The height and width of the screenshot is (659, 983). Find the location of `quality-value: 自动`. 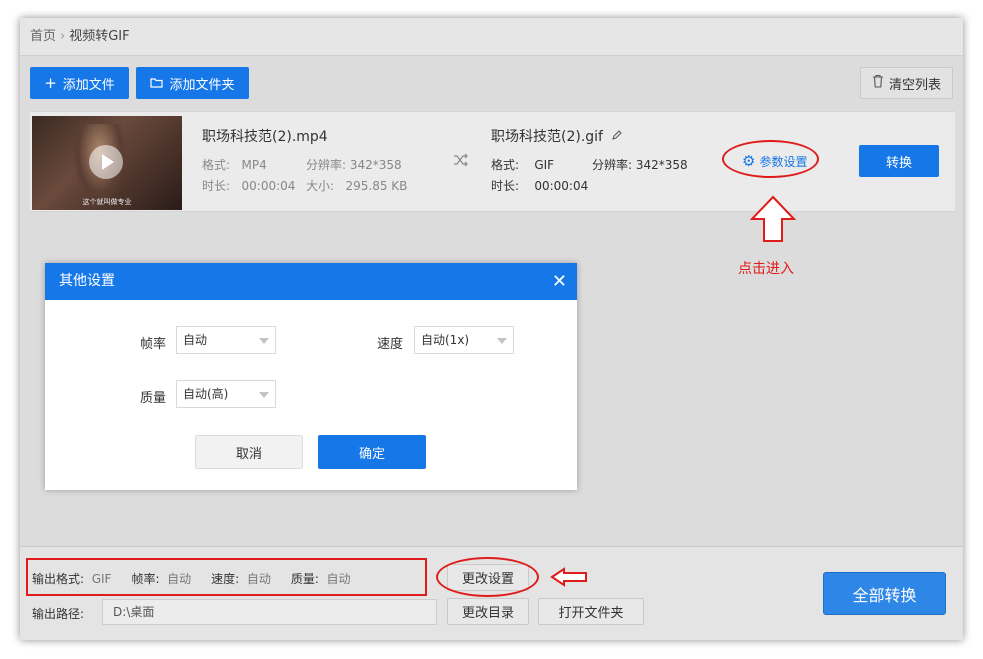

quality-value: 自动 is located at coordinates (338, 579).